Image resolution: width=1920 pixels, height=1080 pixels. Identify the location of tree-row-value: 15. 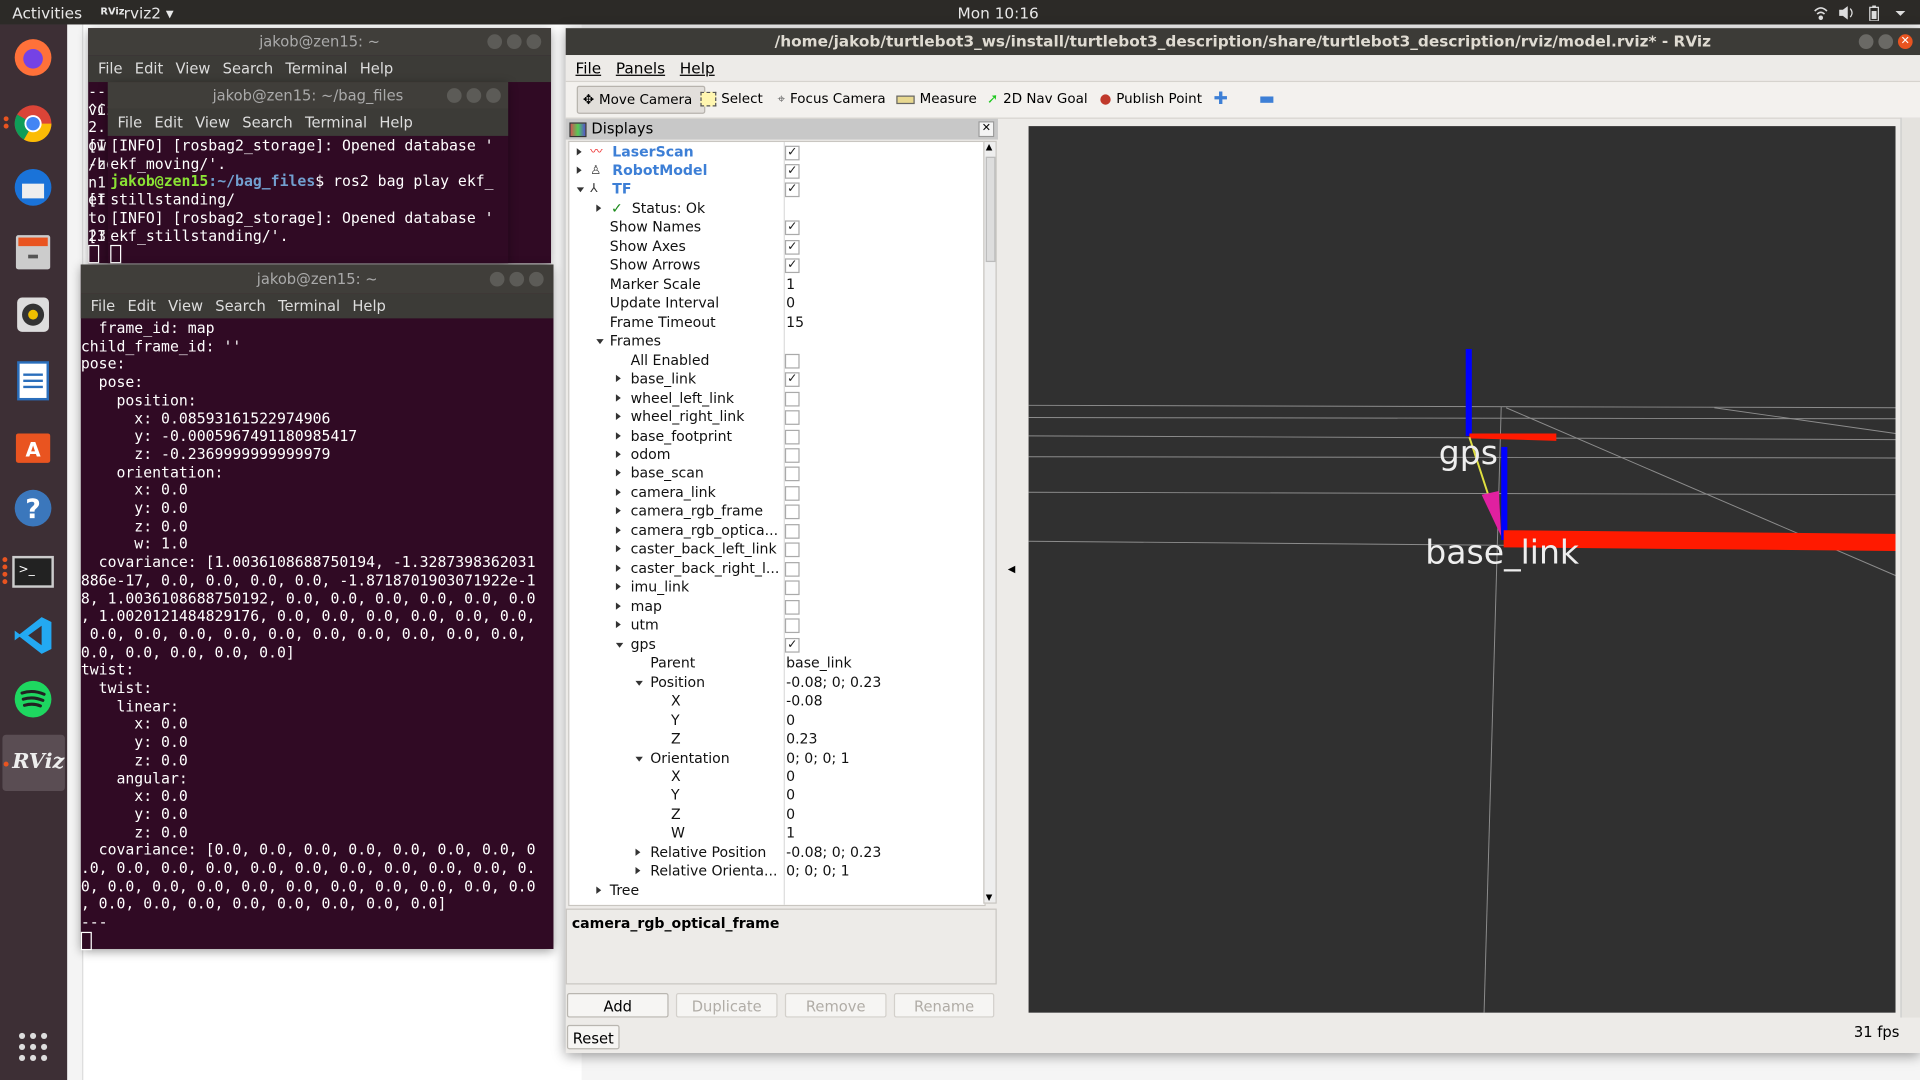
(795, 322).